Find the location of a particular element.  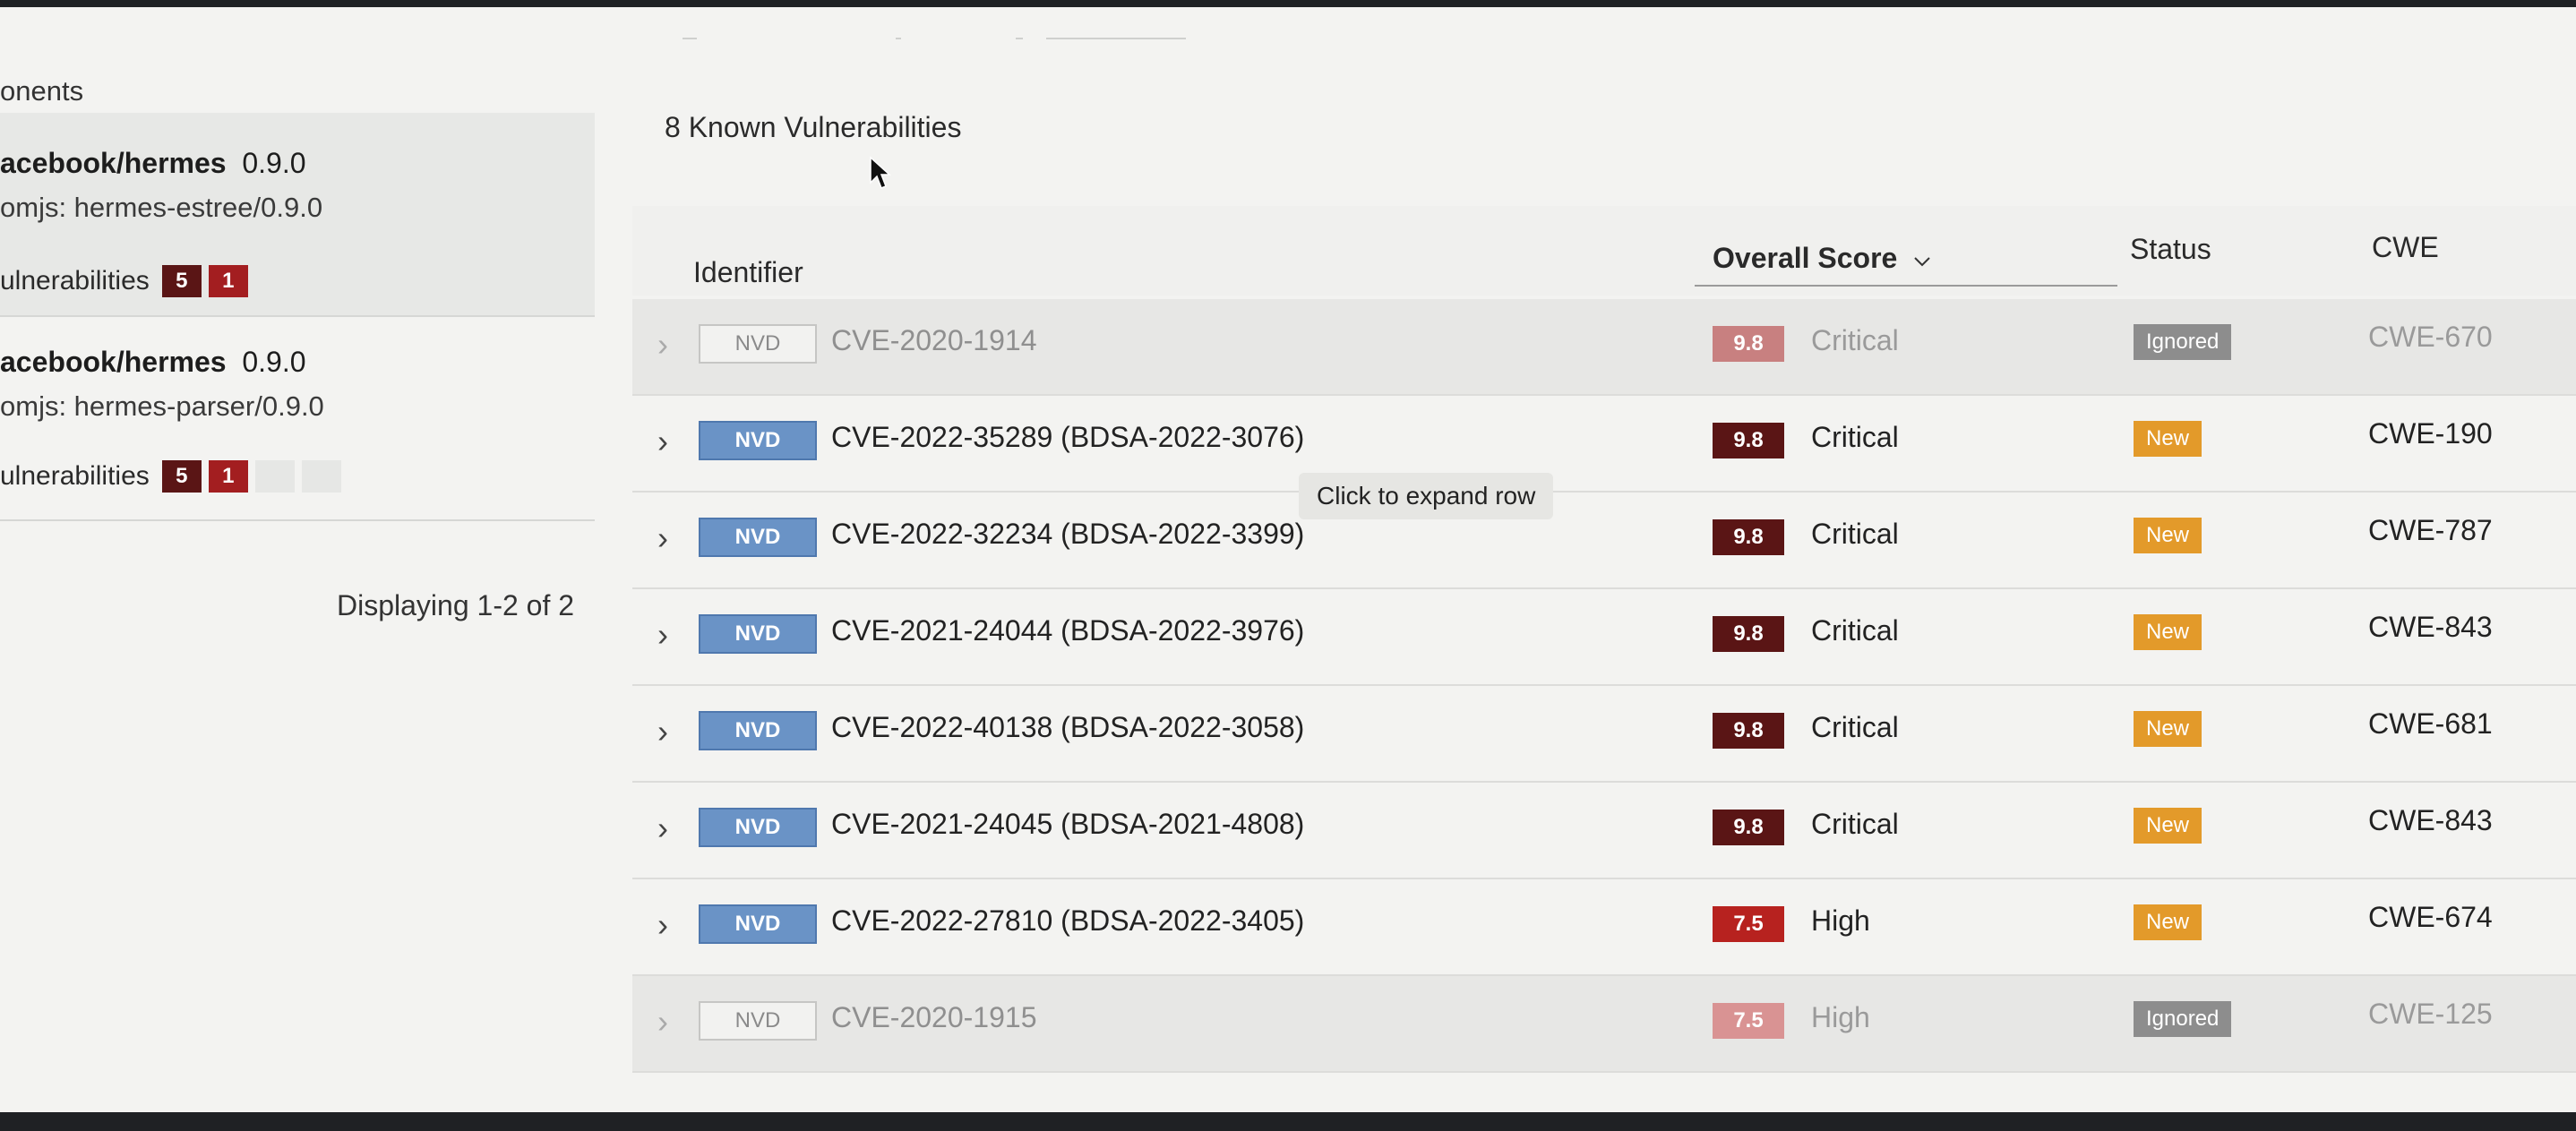

component-vulnerabilities: ulnerabilities 5 1 0 0 is located at coordinates (170, 476).